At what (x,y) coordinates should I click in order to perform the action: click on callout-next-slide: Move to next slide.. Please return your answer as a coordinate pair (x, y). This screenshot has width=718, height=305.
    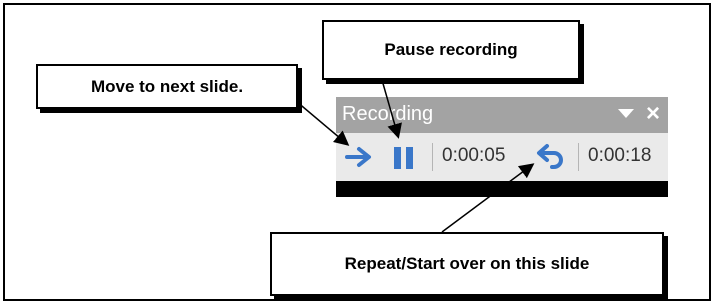
    Looking at the image, I should click on (167, 86).